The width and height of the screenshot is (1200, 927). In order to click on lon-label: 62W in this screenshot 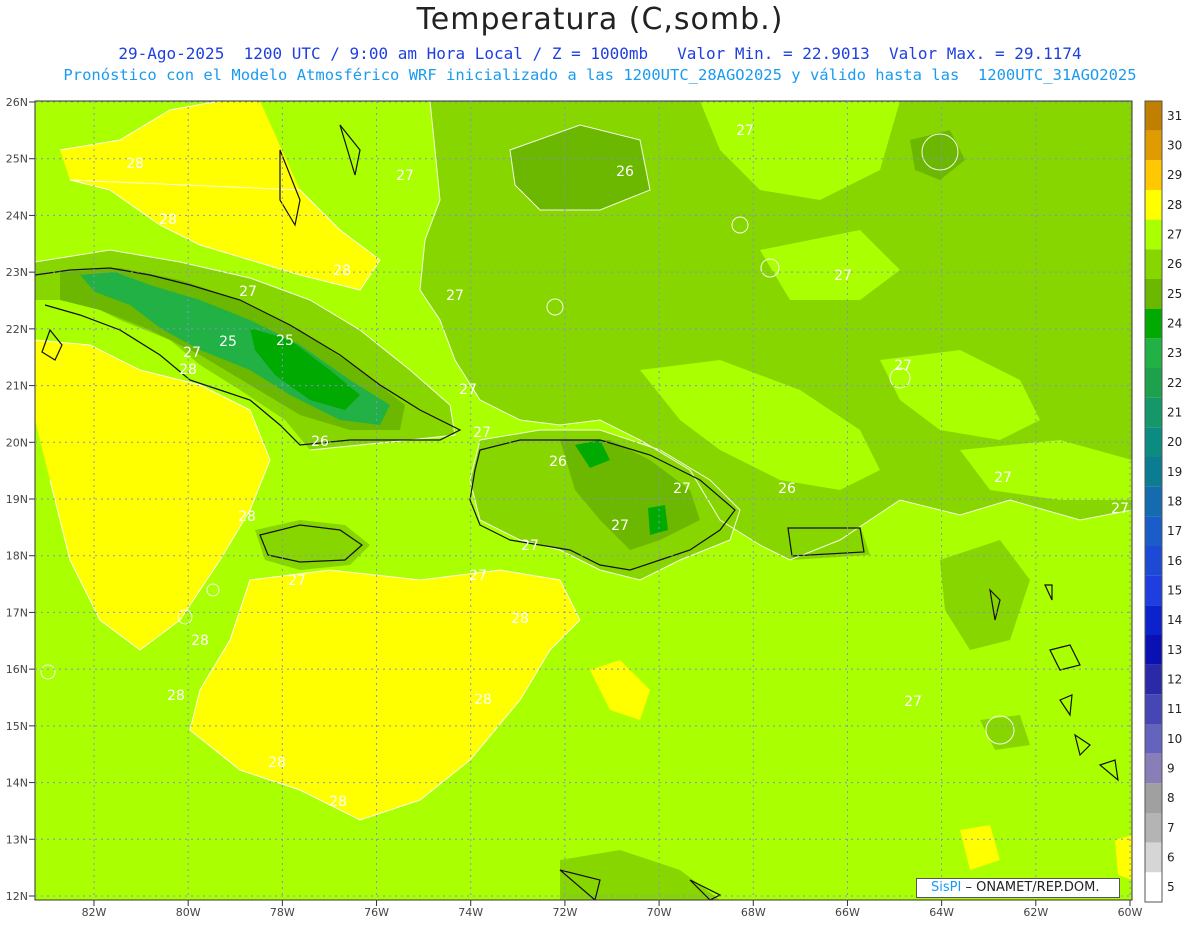, I will do `click(1035, 912)`.